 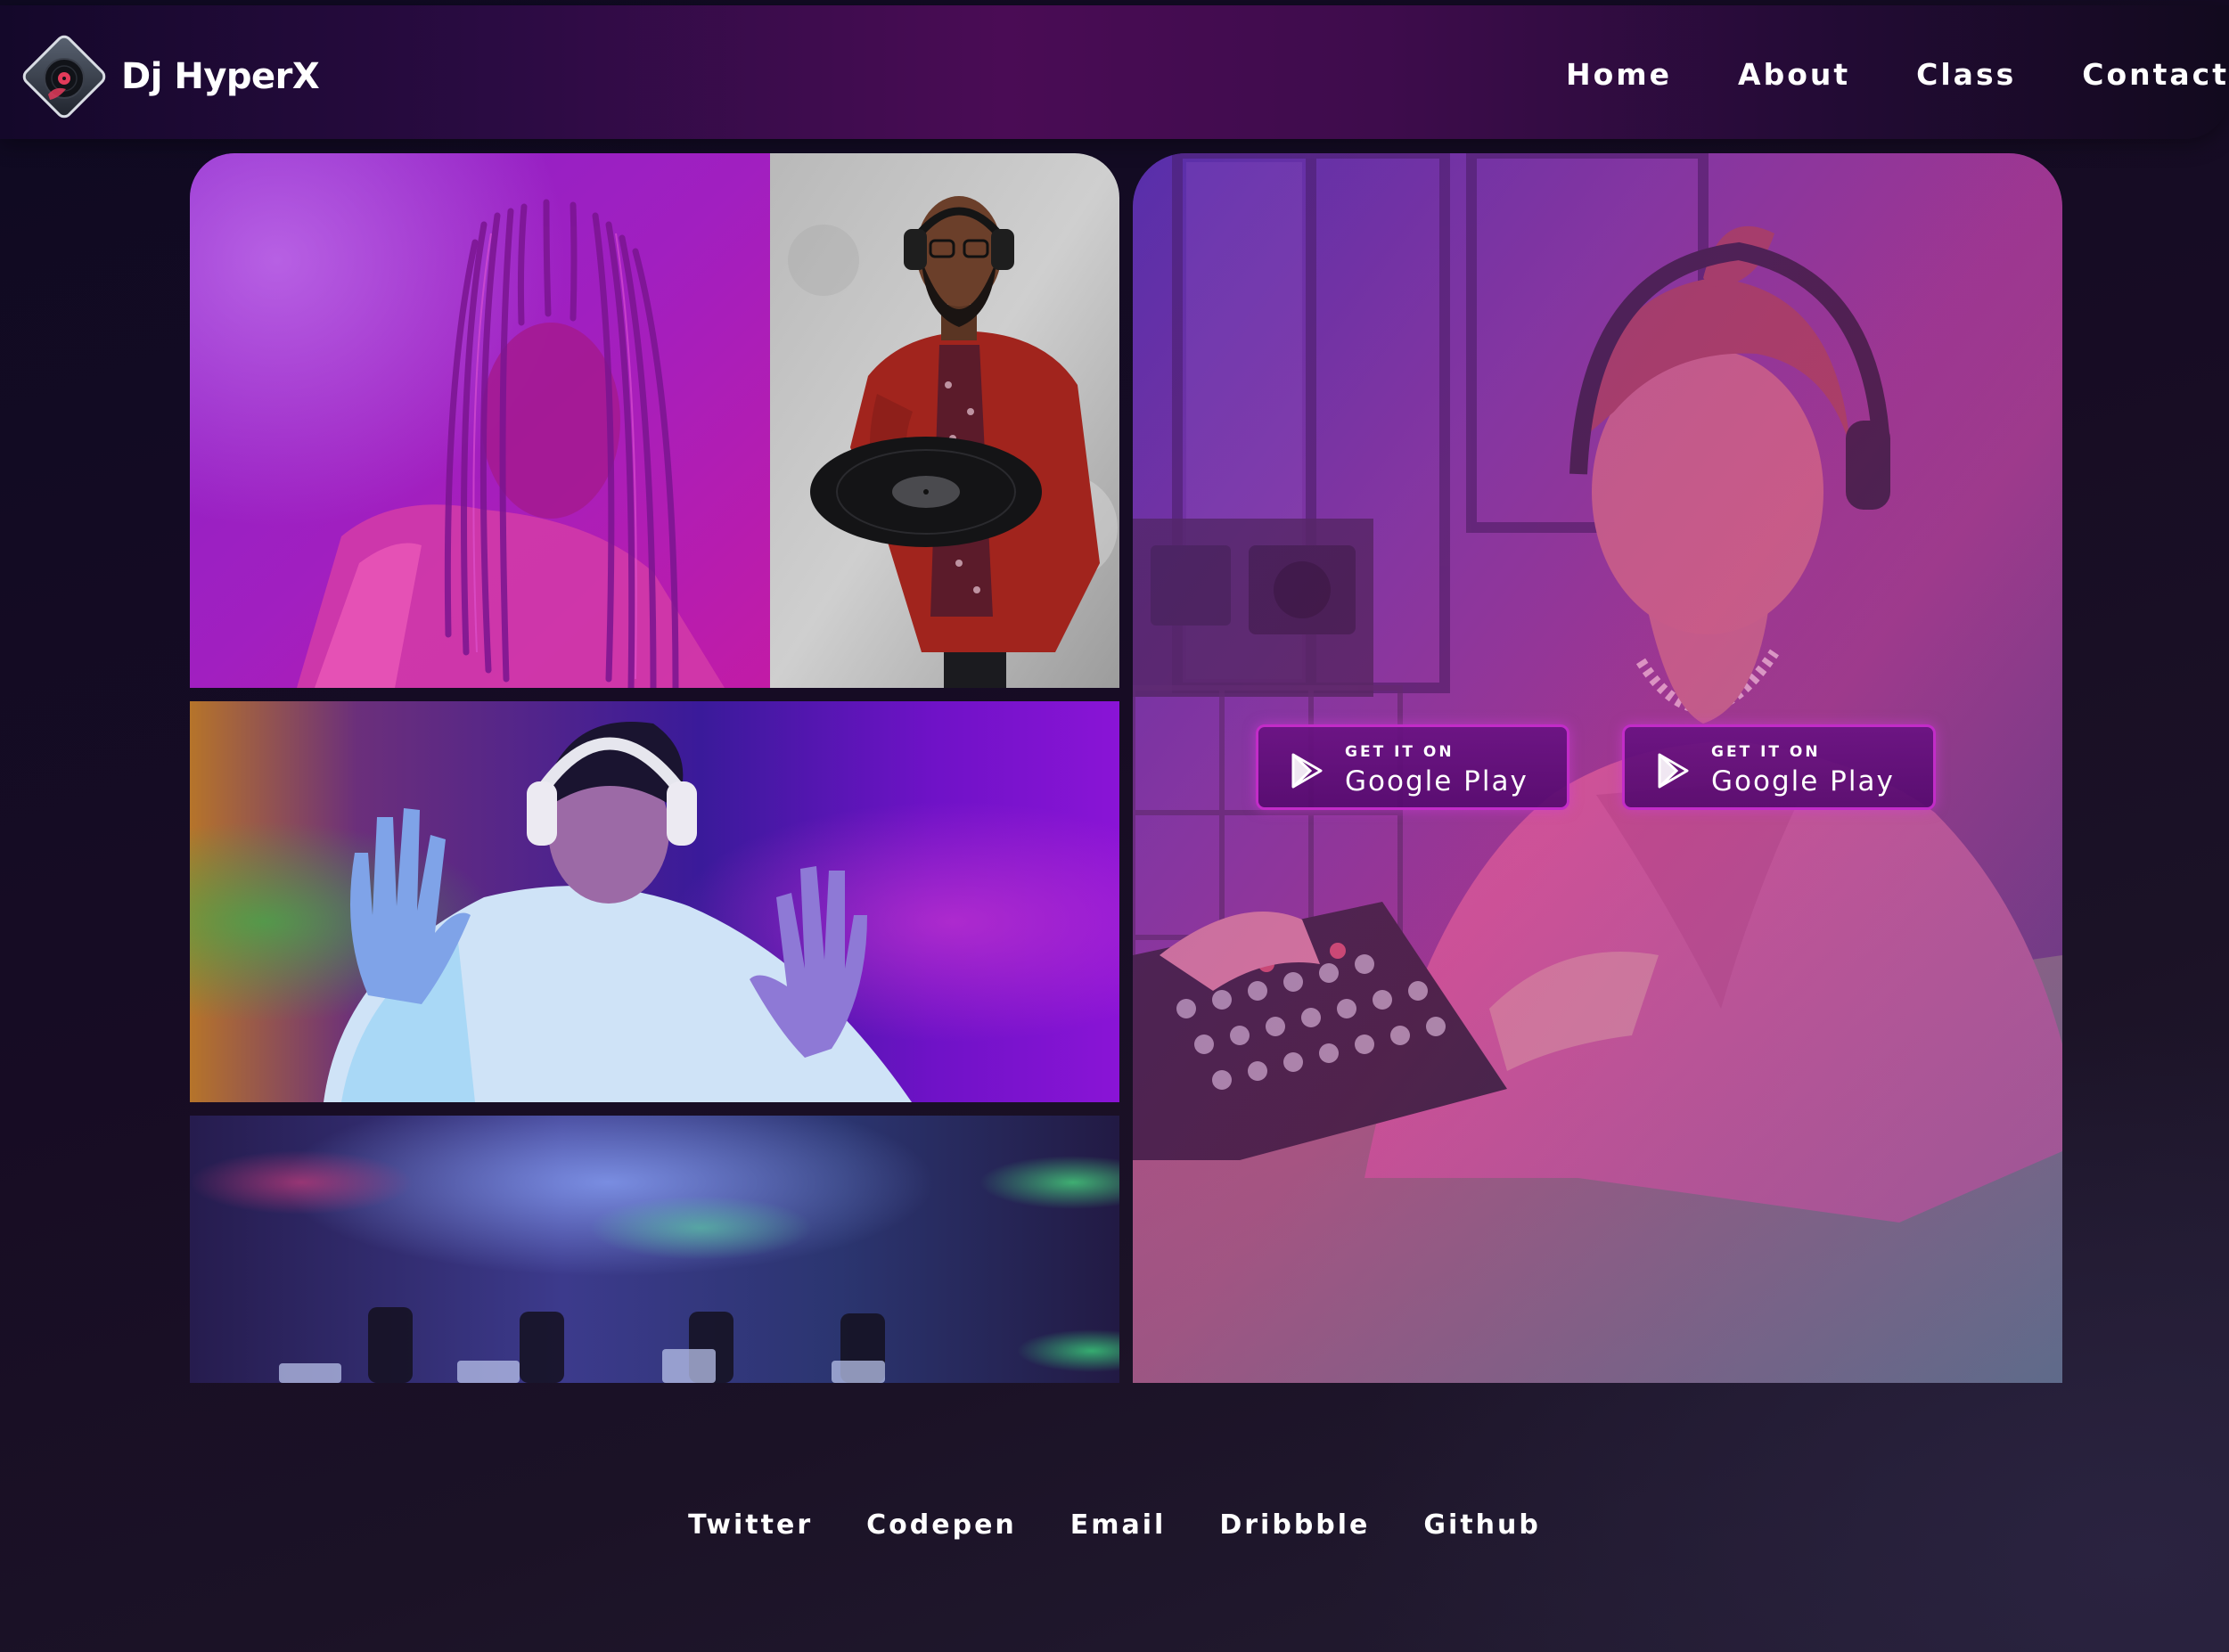 I want to click on footer-link-twitter: Twitter, so click(x=750, y=1525).